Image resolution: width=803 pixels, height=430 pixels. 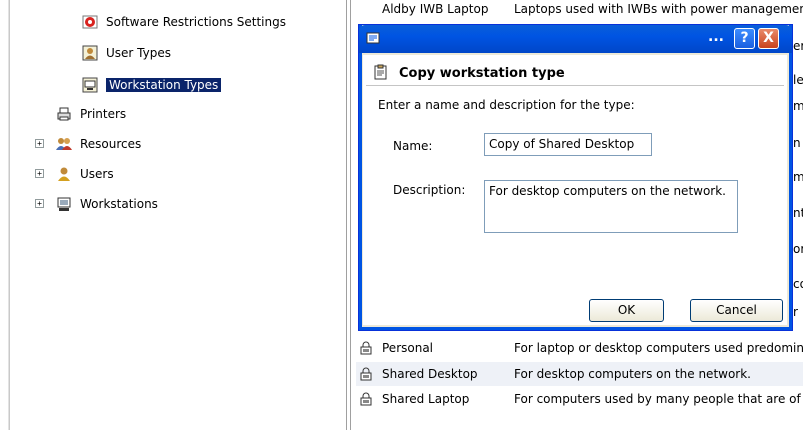 What do you see at coordinates (413, 146) in the screenshot?
I see `name-label: Name:` at bounding box center [413, 146].